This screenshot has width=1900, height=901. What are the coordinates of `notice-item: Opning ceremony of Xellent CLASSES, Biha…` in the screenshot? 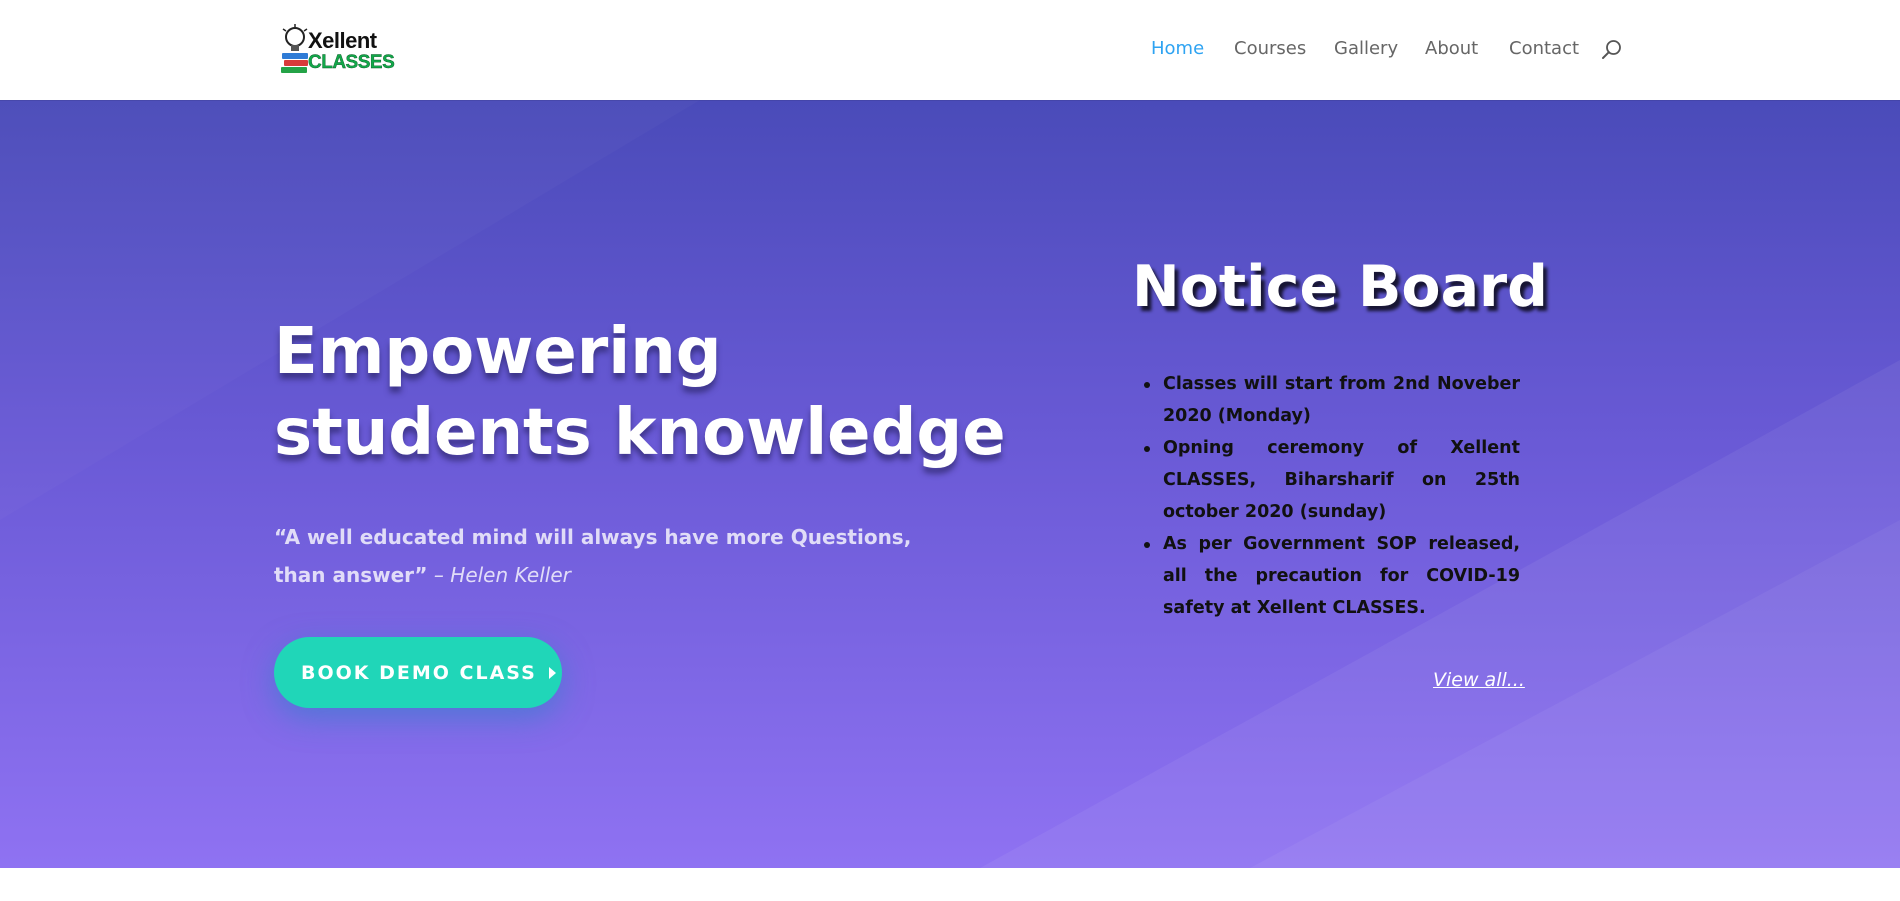 It's located at (1332, 480).